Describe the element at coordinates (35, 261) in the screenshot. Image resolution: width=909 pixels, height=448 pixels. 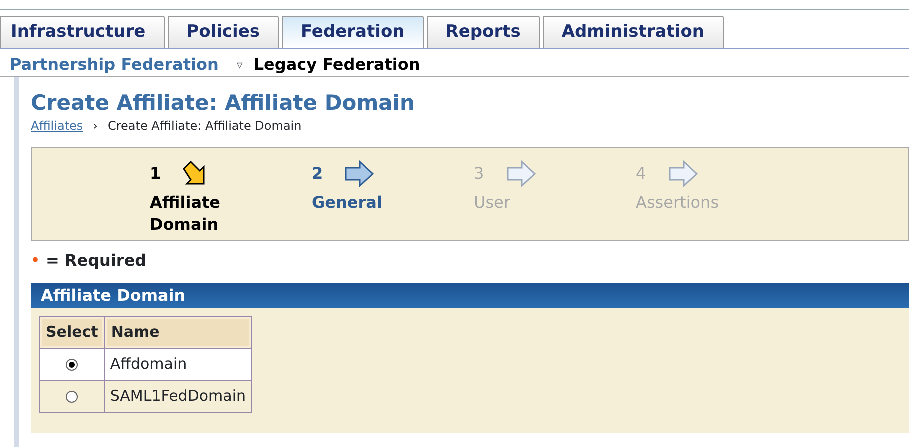
I see `required-marker: •` at that location.